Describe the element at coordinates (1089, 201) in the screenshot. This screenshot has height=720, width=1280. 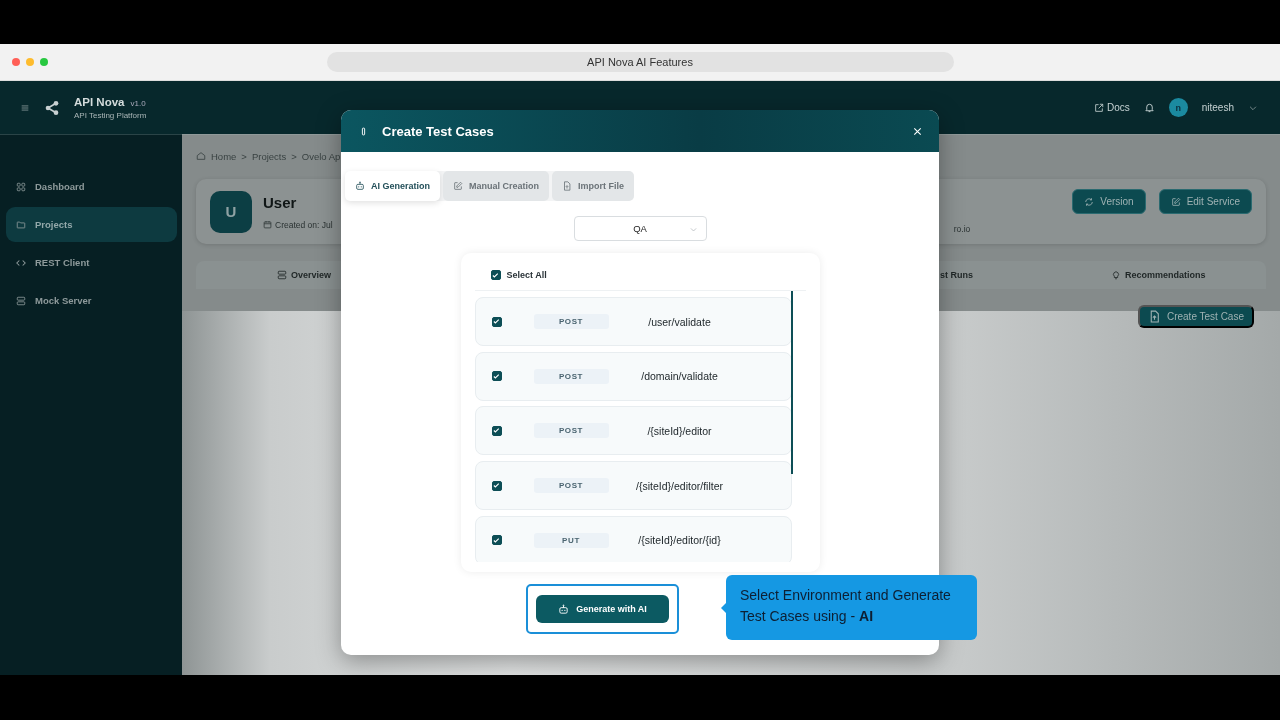
I see `refresh-icon` at that location.